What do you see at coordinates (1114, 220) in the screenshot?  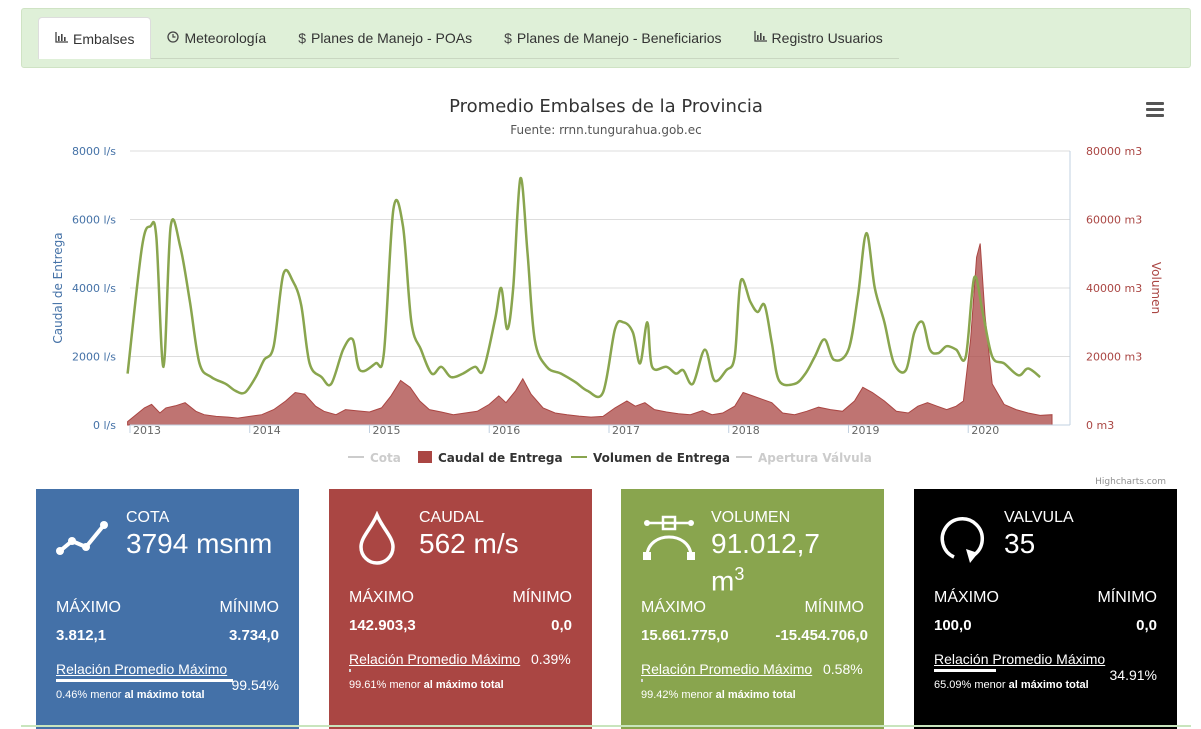 I see `y-right-tick-label: 60000 m3` at bounding box center [1114, 220].